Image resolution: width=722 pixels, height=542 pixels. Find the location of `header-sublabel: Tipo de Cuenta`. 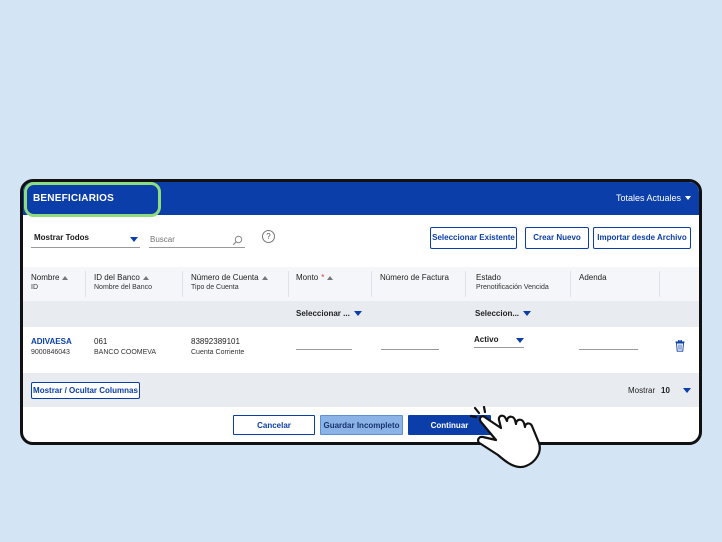

header-sublabel: Tipo de Cuenta is located at coordinates (215, 287).